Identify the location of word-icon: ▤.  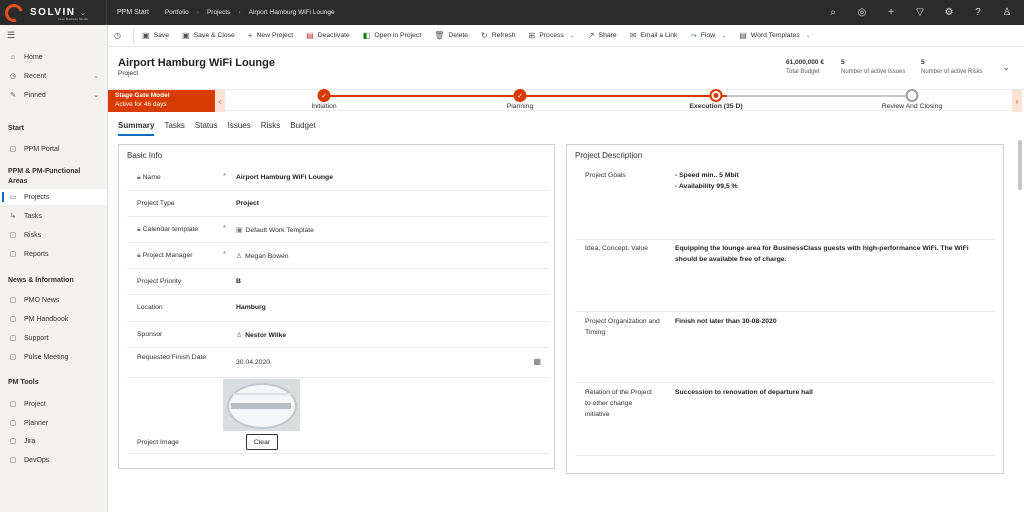
(743, 35).